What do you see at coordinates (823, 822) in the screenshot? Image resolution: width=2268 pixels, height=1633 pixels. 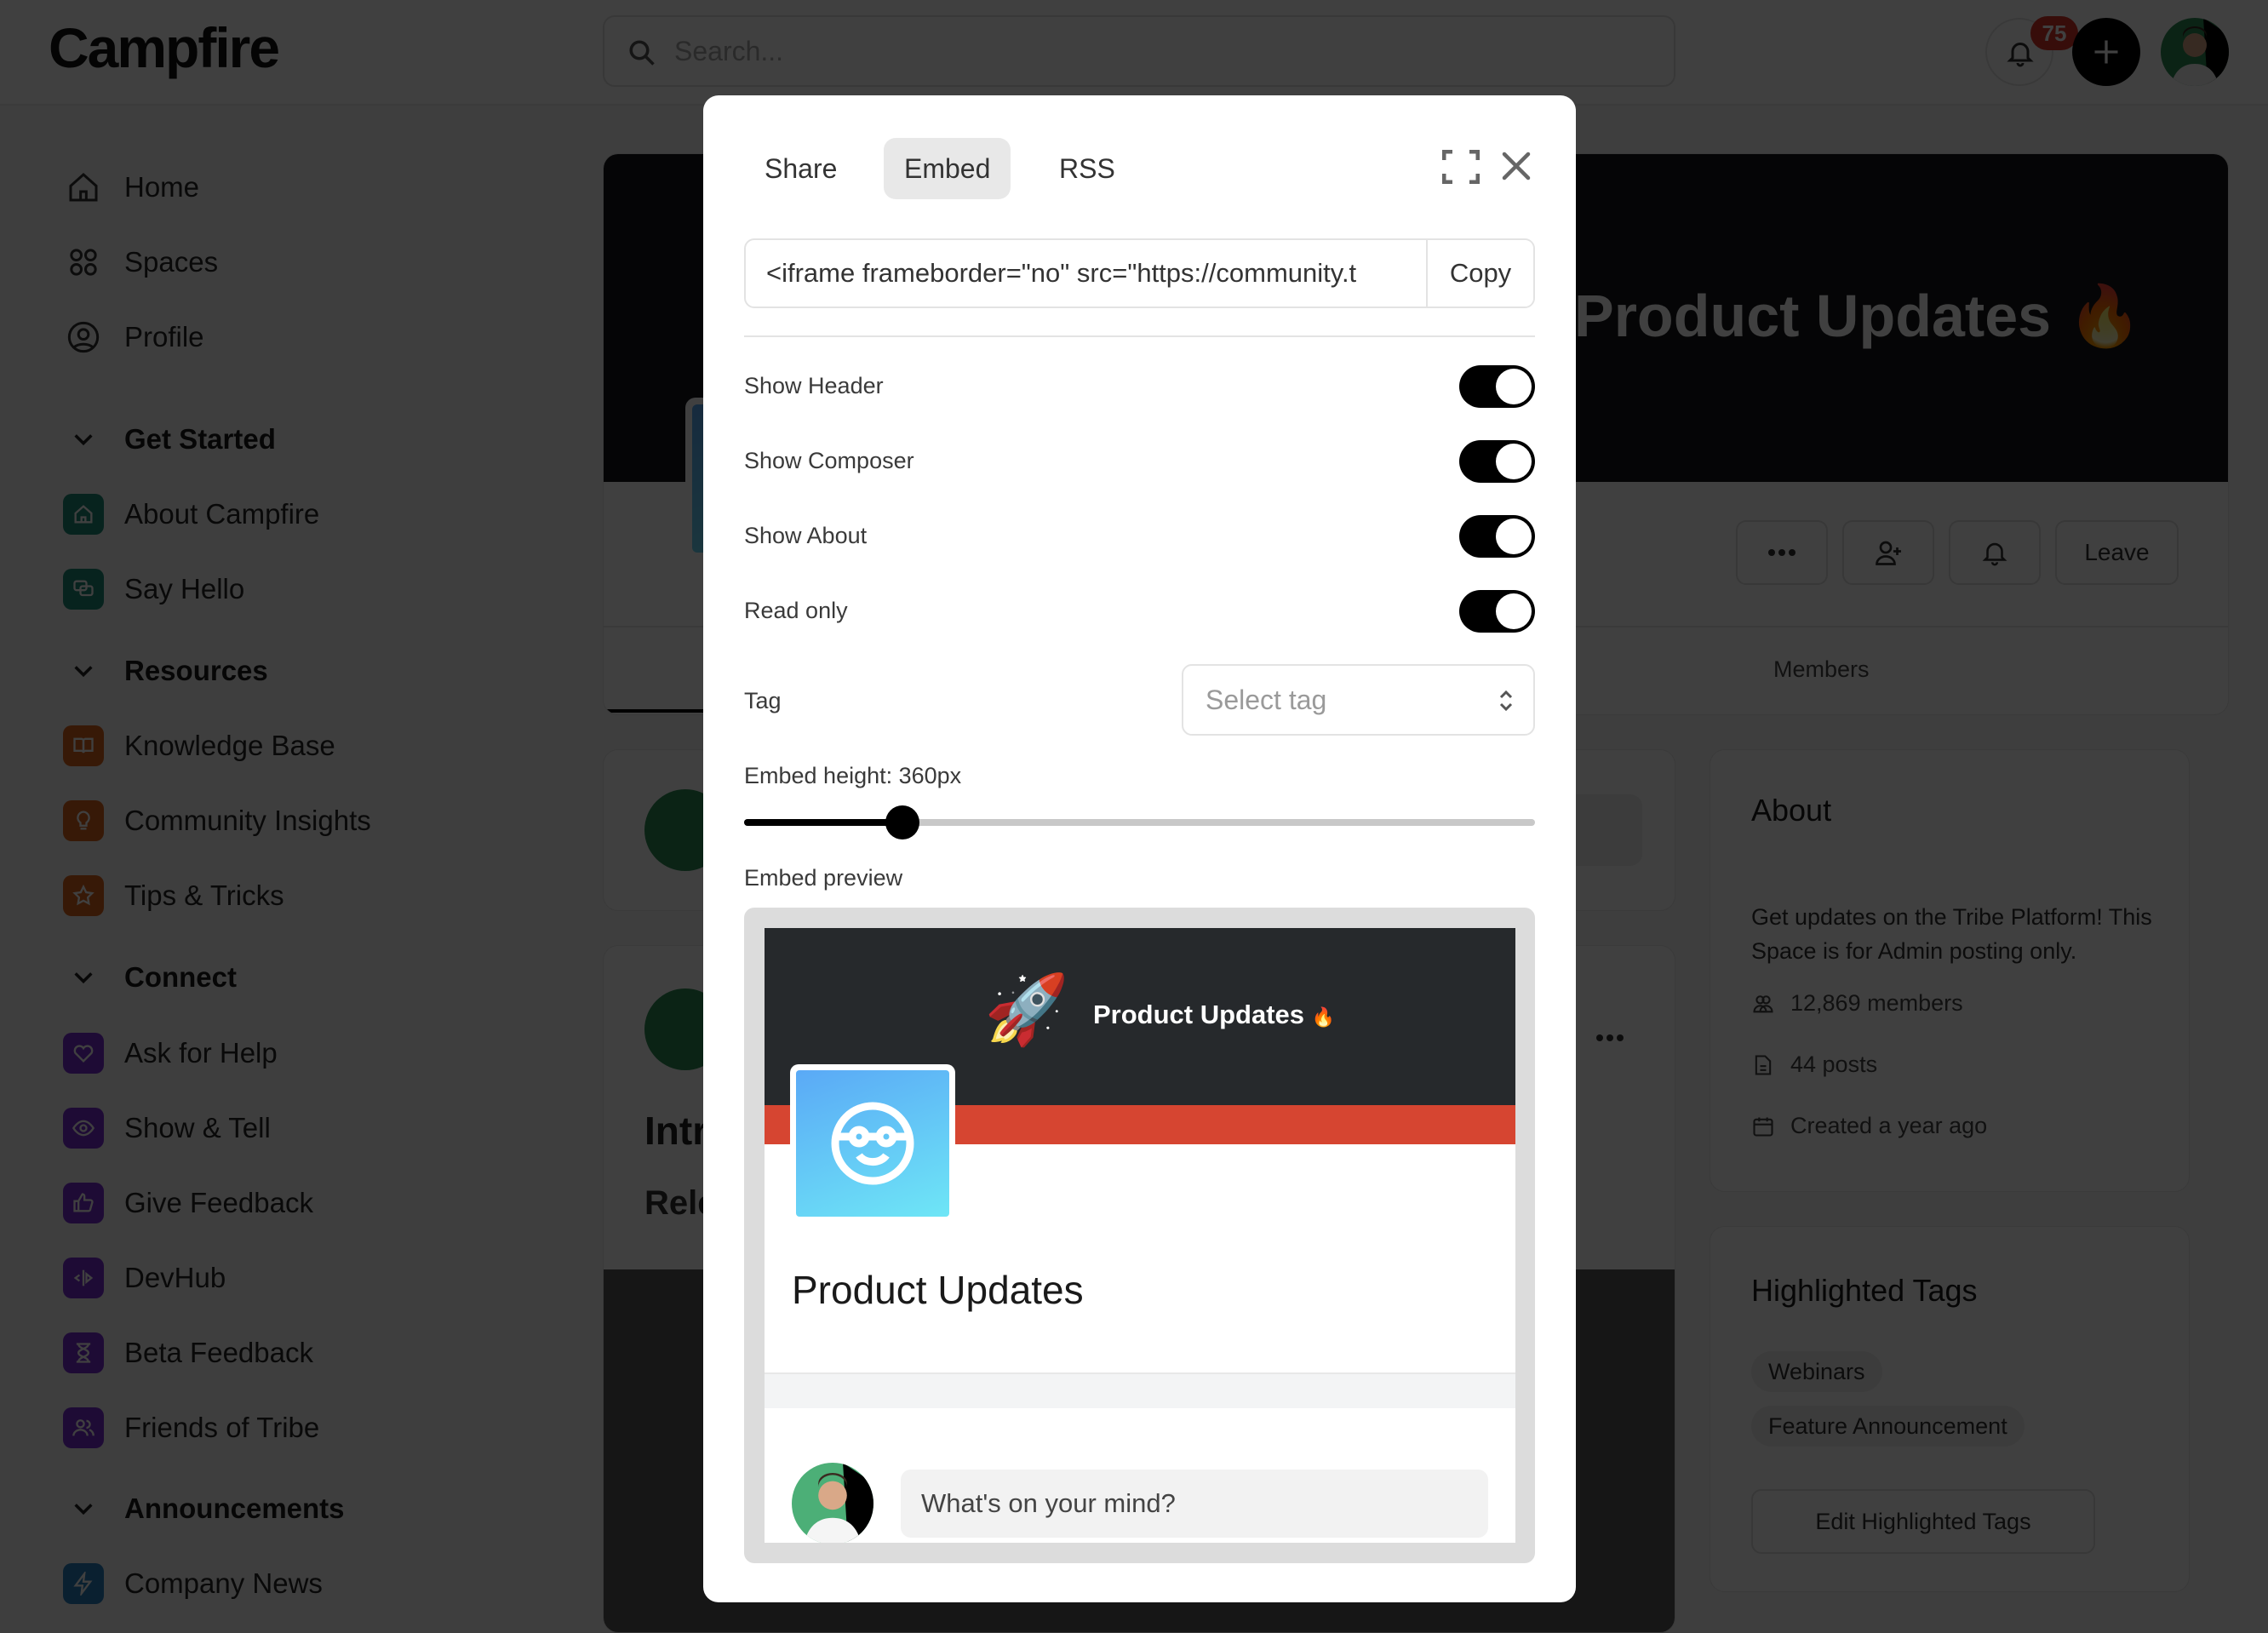 I see `slider-fill` at bounding box center [823, 822].